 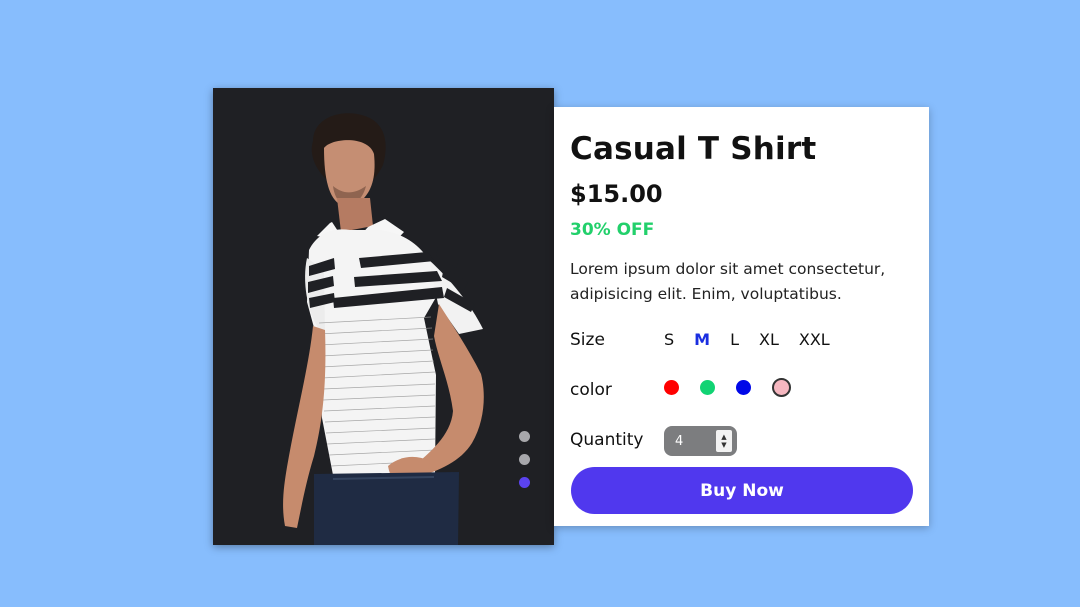 What do you see at coordinates (743, 387) in the screenshot?
I see `color-swatch-blue` at bounding box center [743, 387].